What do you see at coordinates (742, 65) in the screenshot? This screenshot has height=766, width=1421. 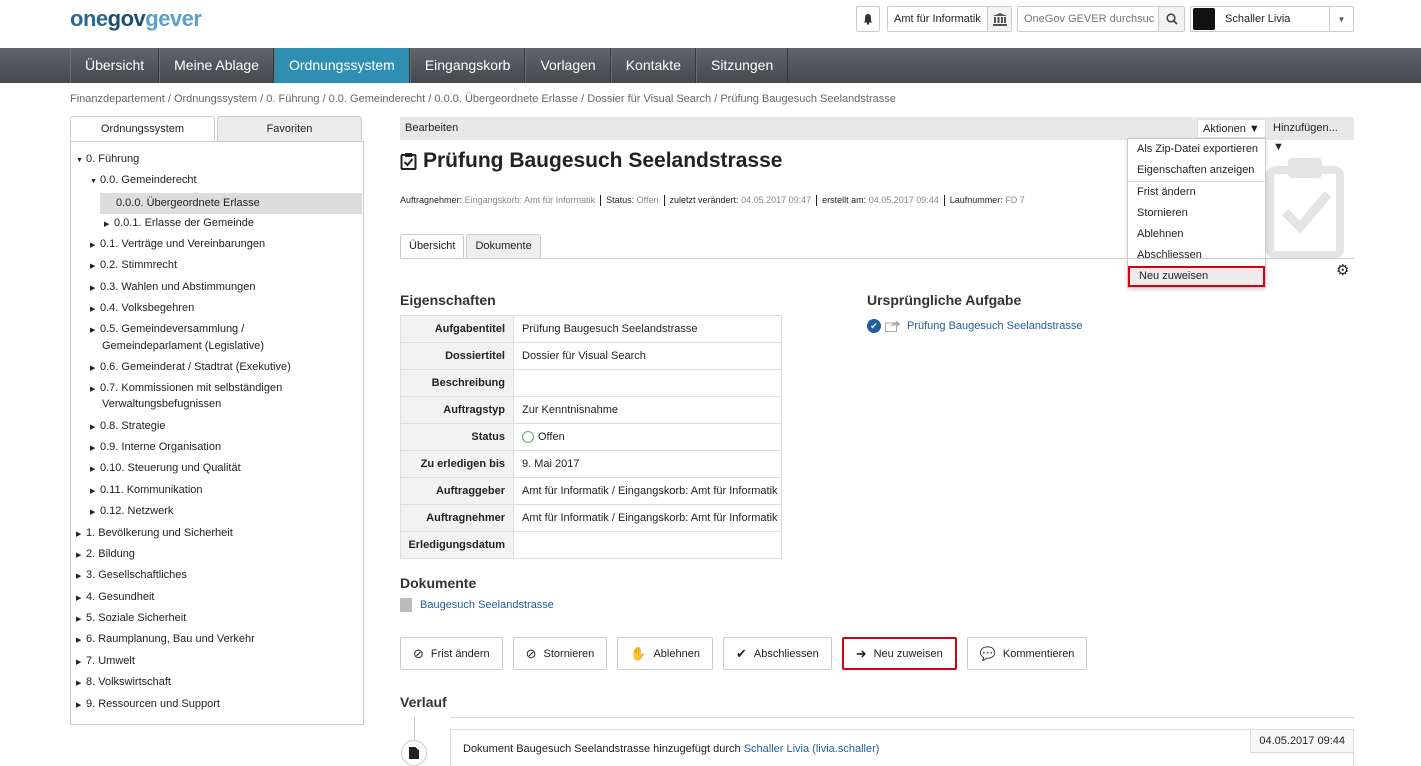 I see `nav-sitzungen: Sitzungen` at bounding box center [742, 65].